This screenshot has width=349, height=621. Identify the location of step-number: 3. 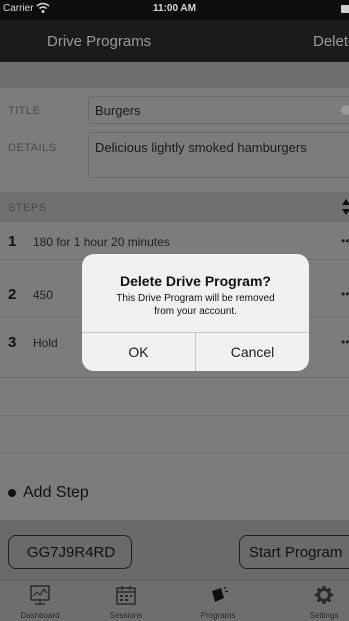
(12, 342).